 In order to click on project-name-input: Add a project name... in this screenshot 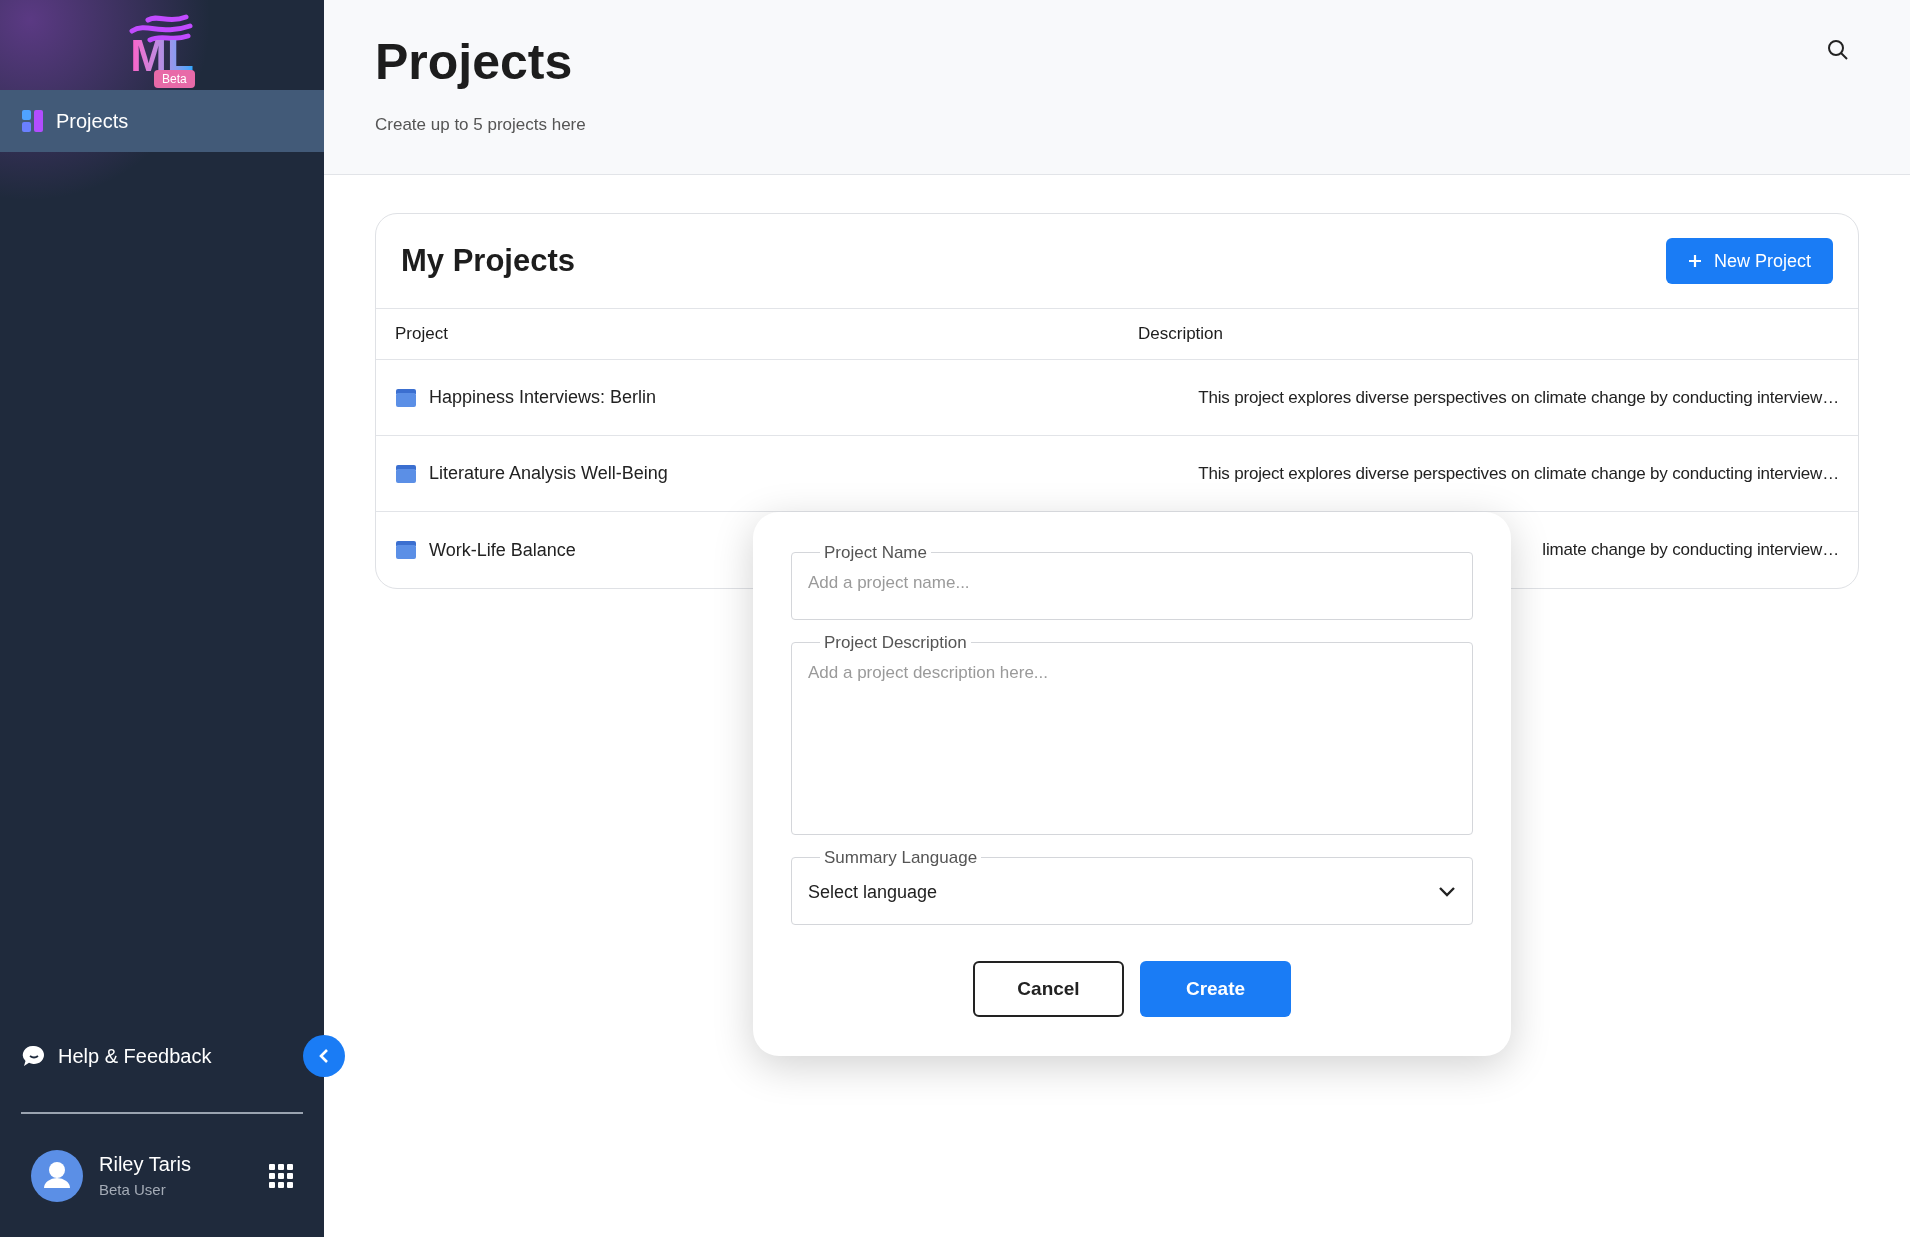, I will do `click(1132, 582)`.